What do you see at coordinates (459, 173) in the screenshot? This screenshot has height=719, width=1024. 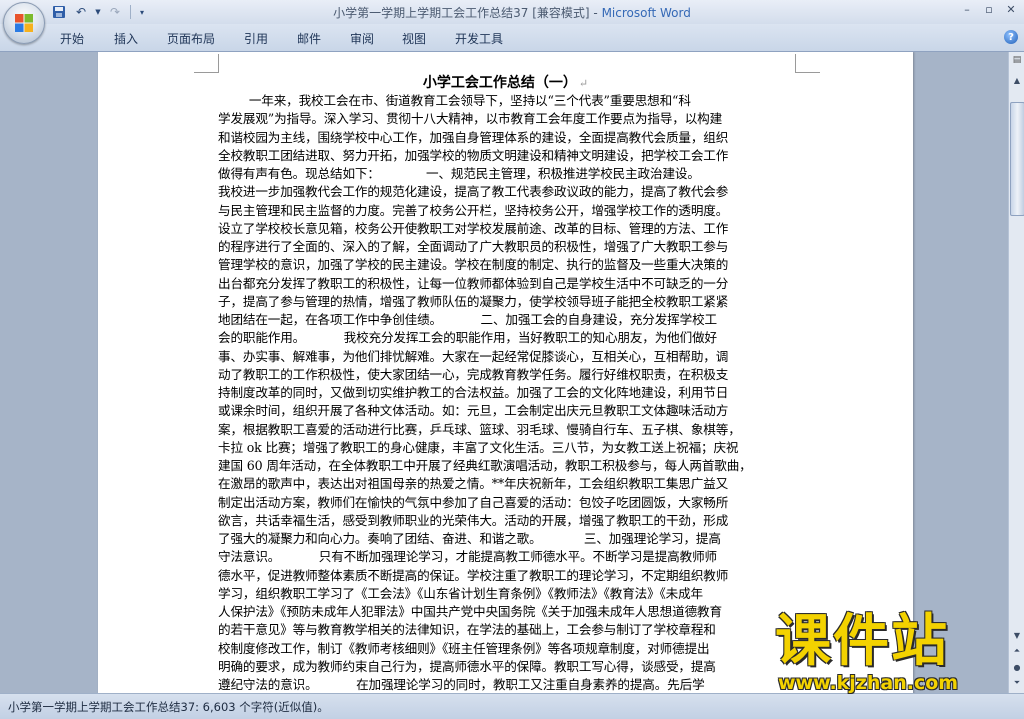 I see `document-line: 做得有声有色。现总结如下： 一、规范民主管理，积极推进学校民主政治建设。` at bounding box center [459, 173].